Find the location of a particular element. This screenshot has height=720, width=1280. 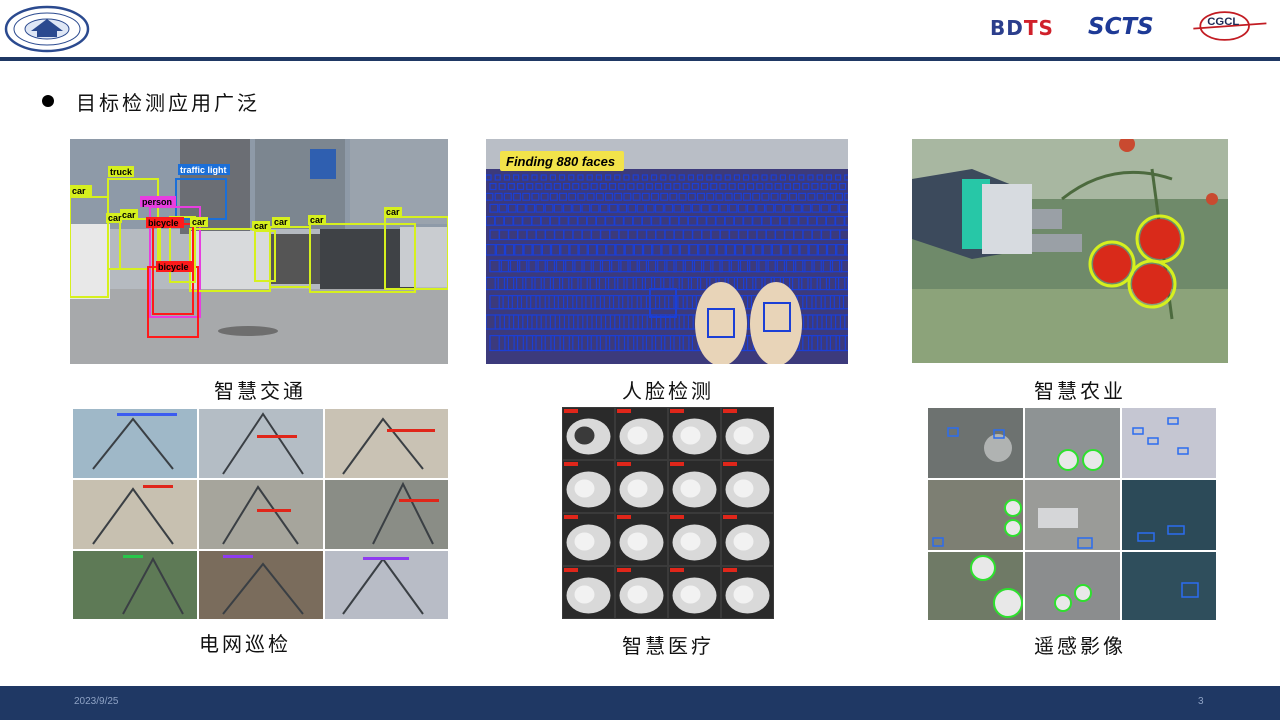

remote-sensing-image is located at coordinates (1072, 514).